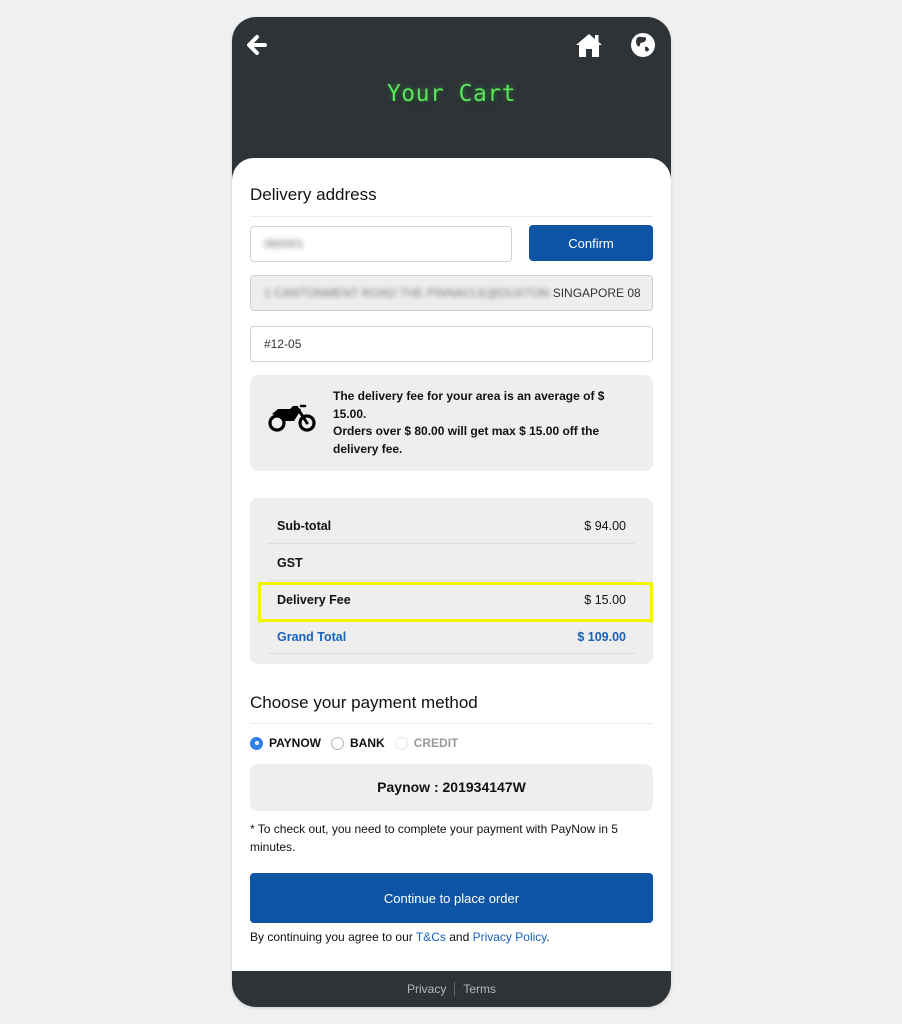 The width and height of the screenshot is (902, 1024). What do you see at coordinates (447, 516) in the screenshot?
I see `subtotal-row: Sub-total $ 94.00` at bounding box center [447, 516].